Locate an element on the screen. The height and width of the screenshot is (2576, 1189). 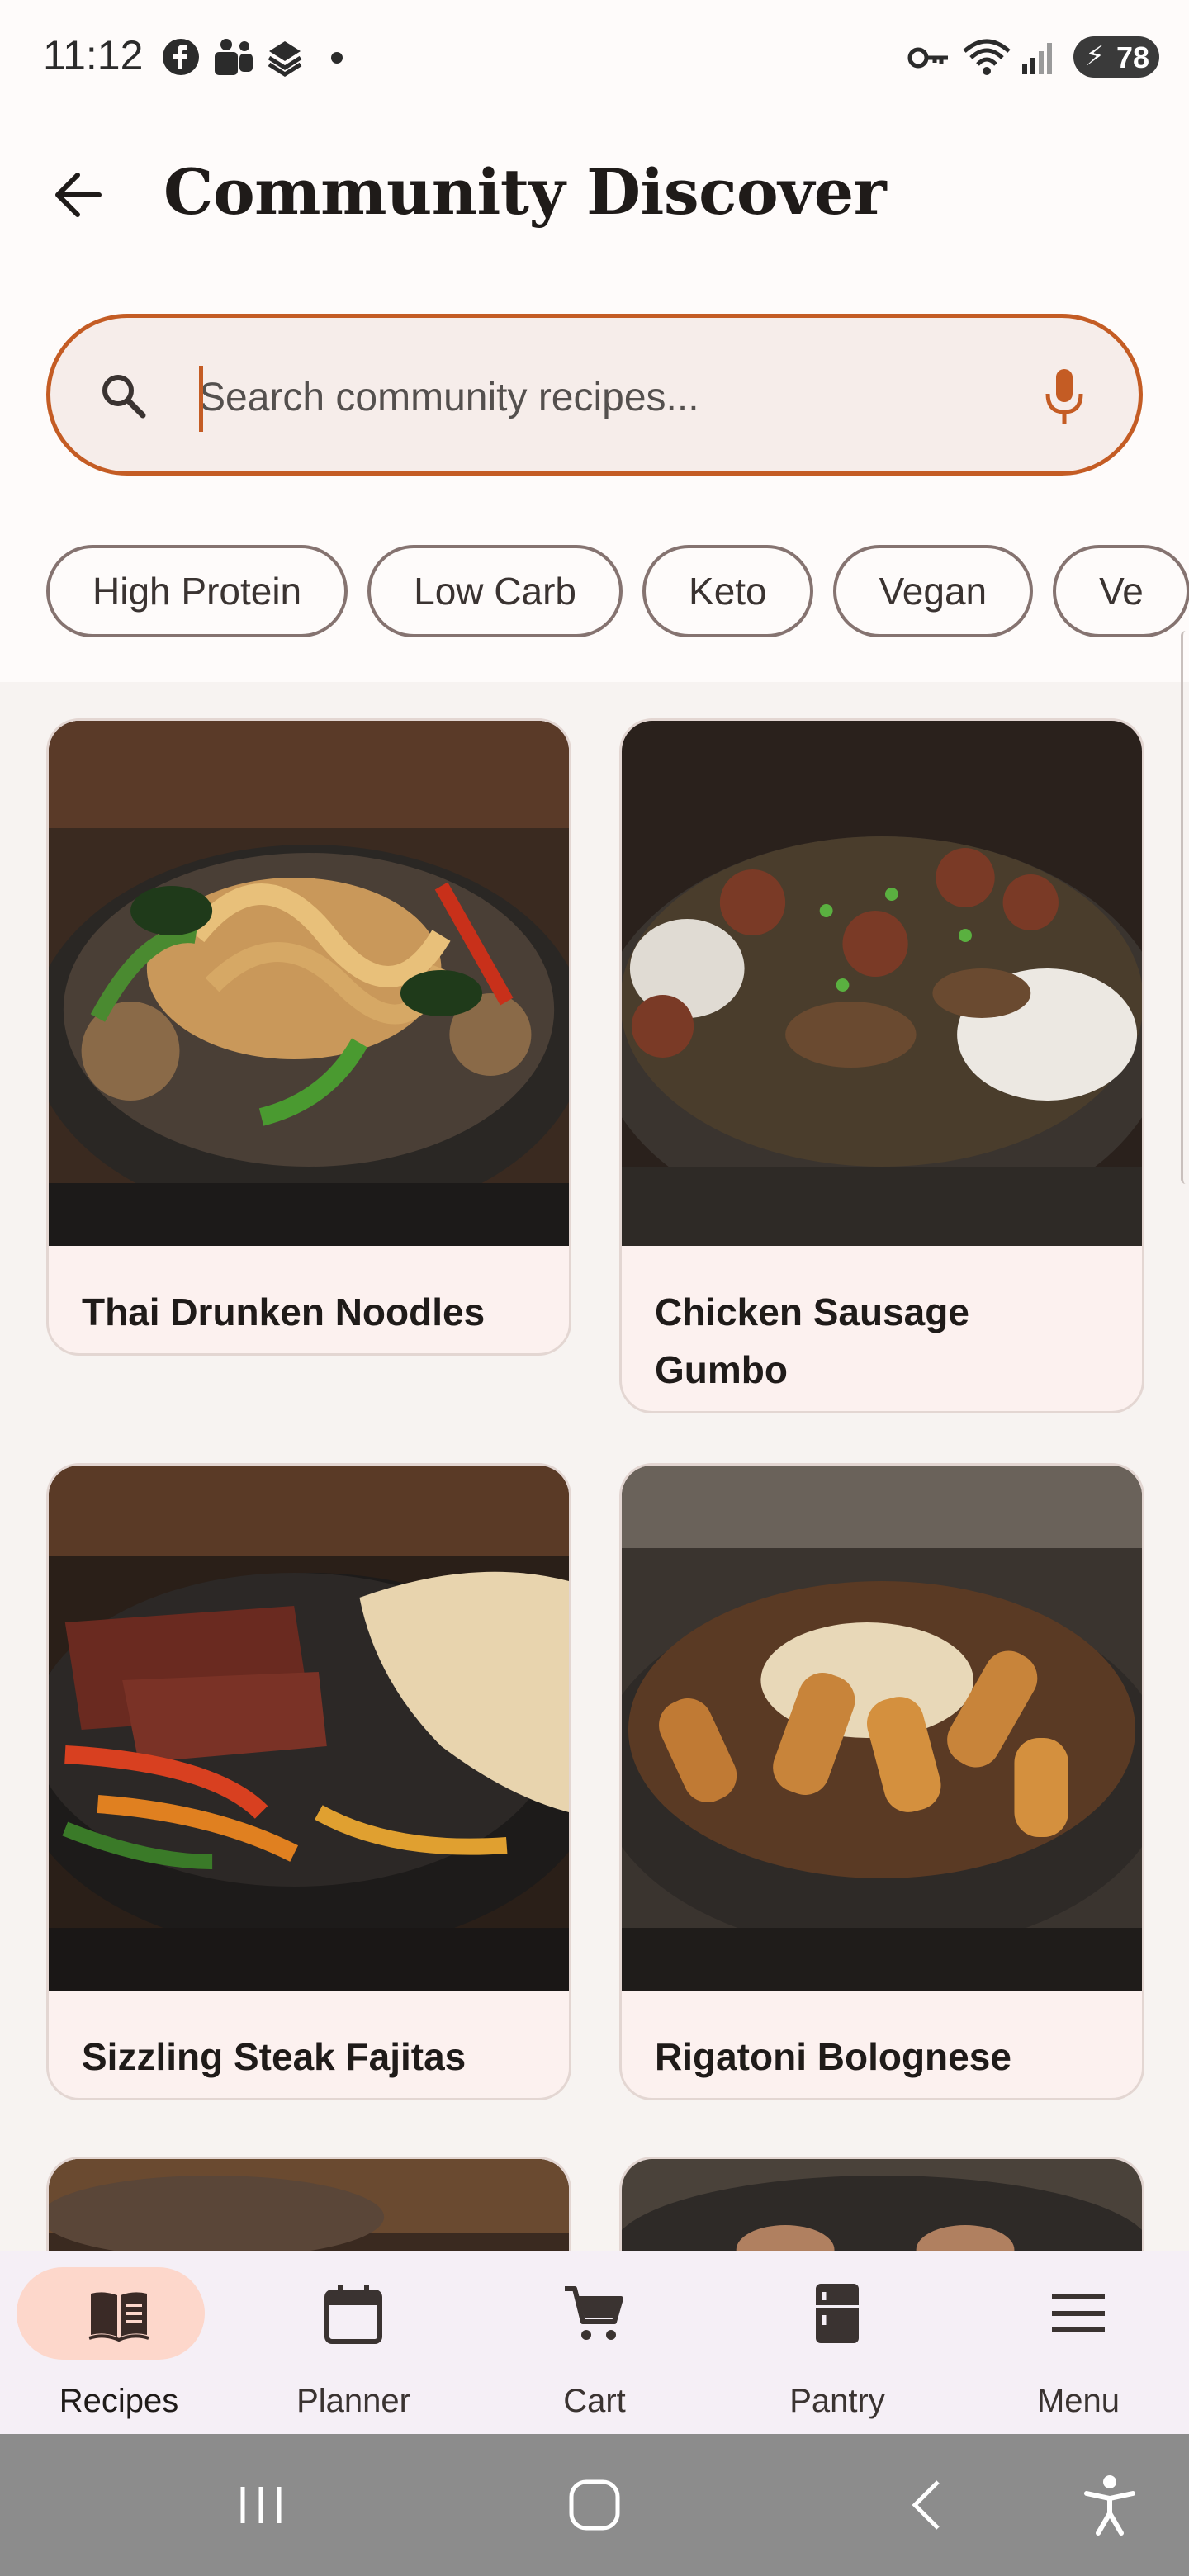
recipe-title: Rigatoni Bolognese is located at coordinates (833, 2056).